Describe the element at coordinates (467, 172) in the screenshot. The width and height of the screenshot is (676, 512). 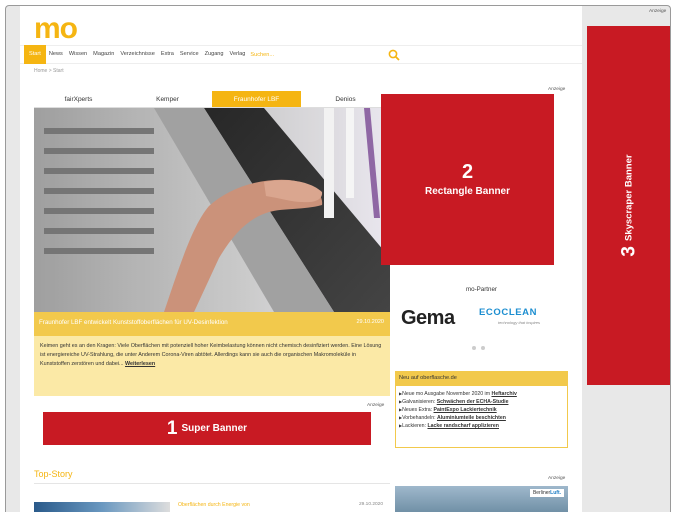
I see `rectangle-banner-number: 2` at that location.